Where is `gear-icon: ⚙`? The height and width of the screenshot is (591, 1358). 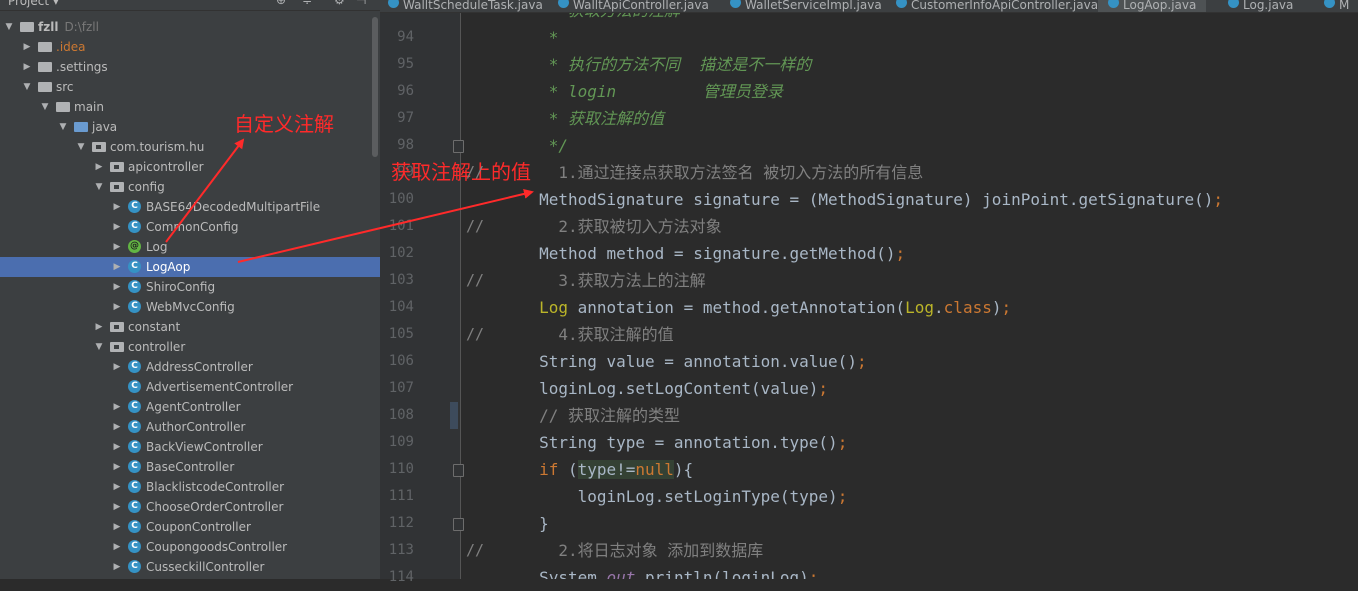
gear-icon: ⚙ is located at coordinates (339, 3).